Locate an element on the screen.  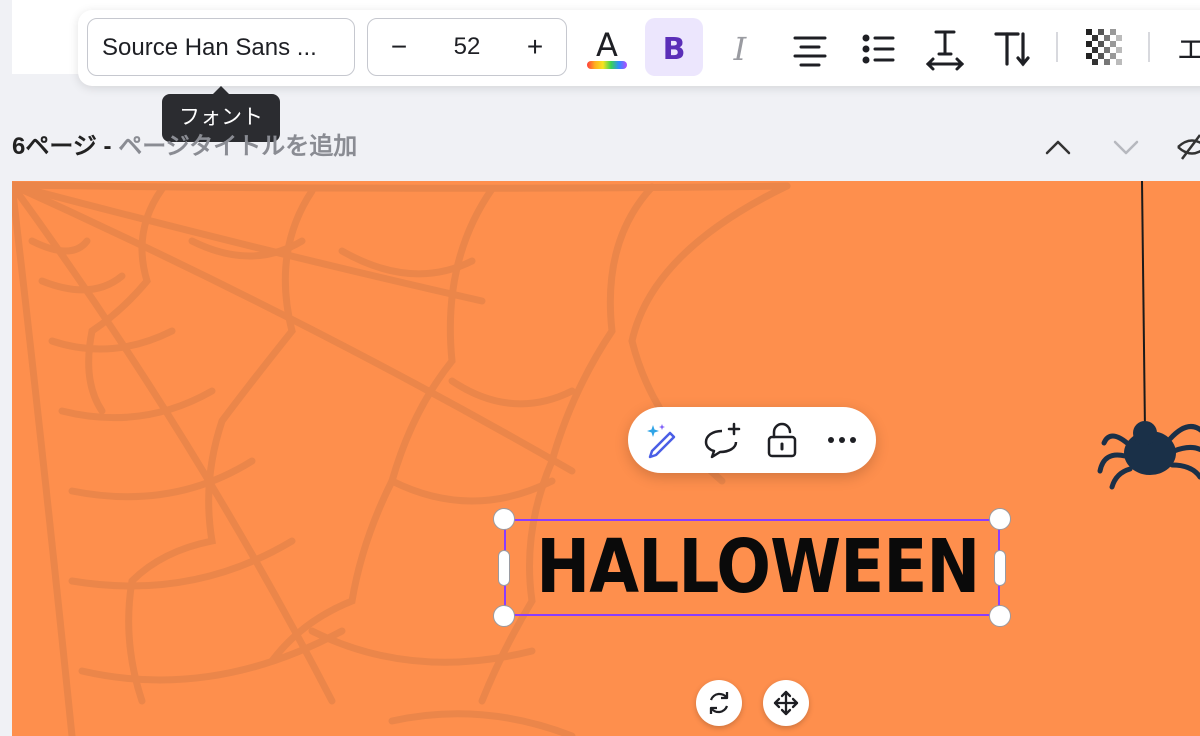
text-color-button: A is located at coordinates (607, 47).